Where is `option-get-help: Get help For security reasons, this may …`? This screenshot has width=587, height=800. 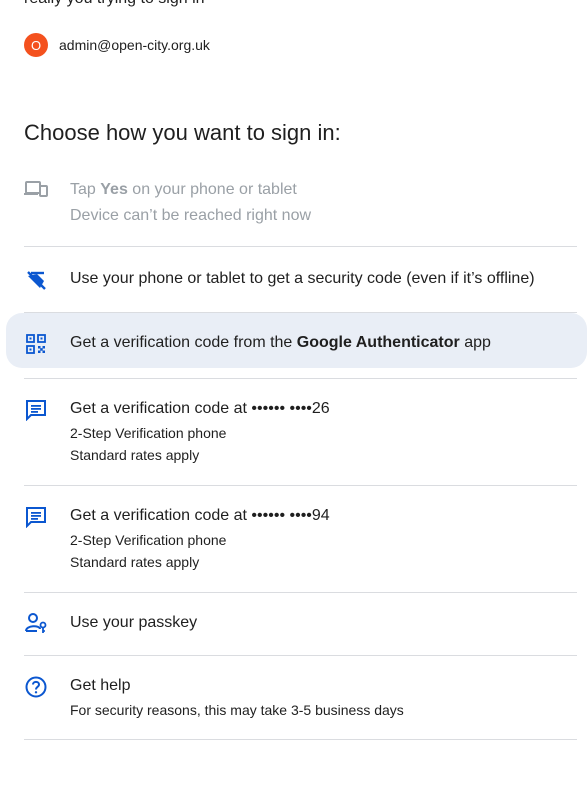
option-get-help: Get help For security reasons, this may … is located at coordinates (300, 698).